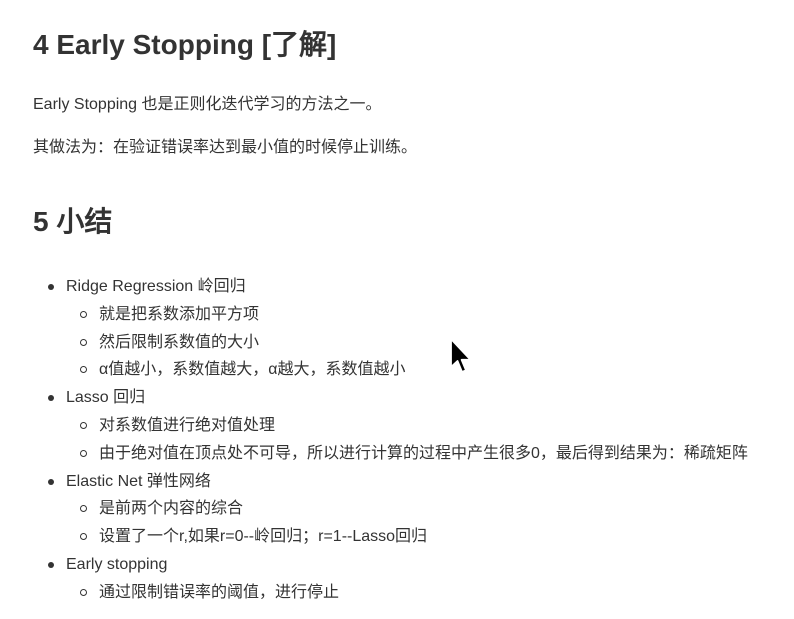  Describe the element at coordinates (106, 398) in the screenshot. I see `list-item-label: Lasso 回归` at that location.